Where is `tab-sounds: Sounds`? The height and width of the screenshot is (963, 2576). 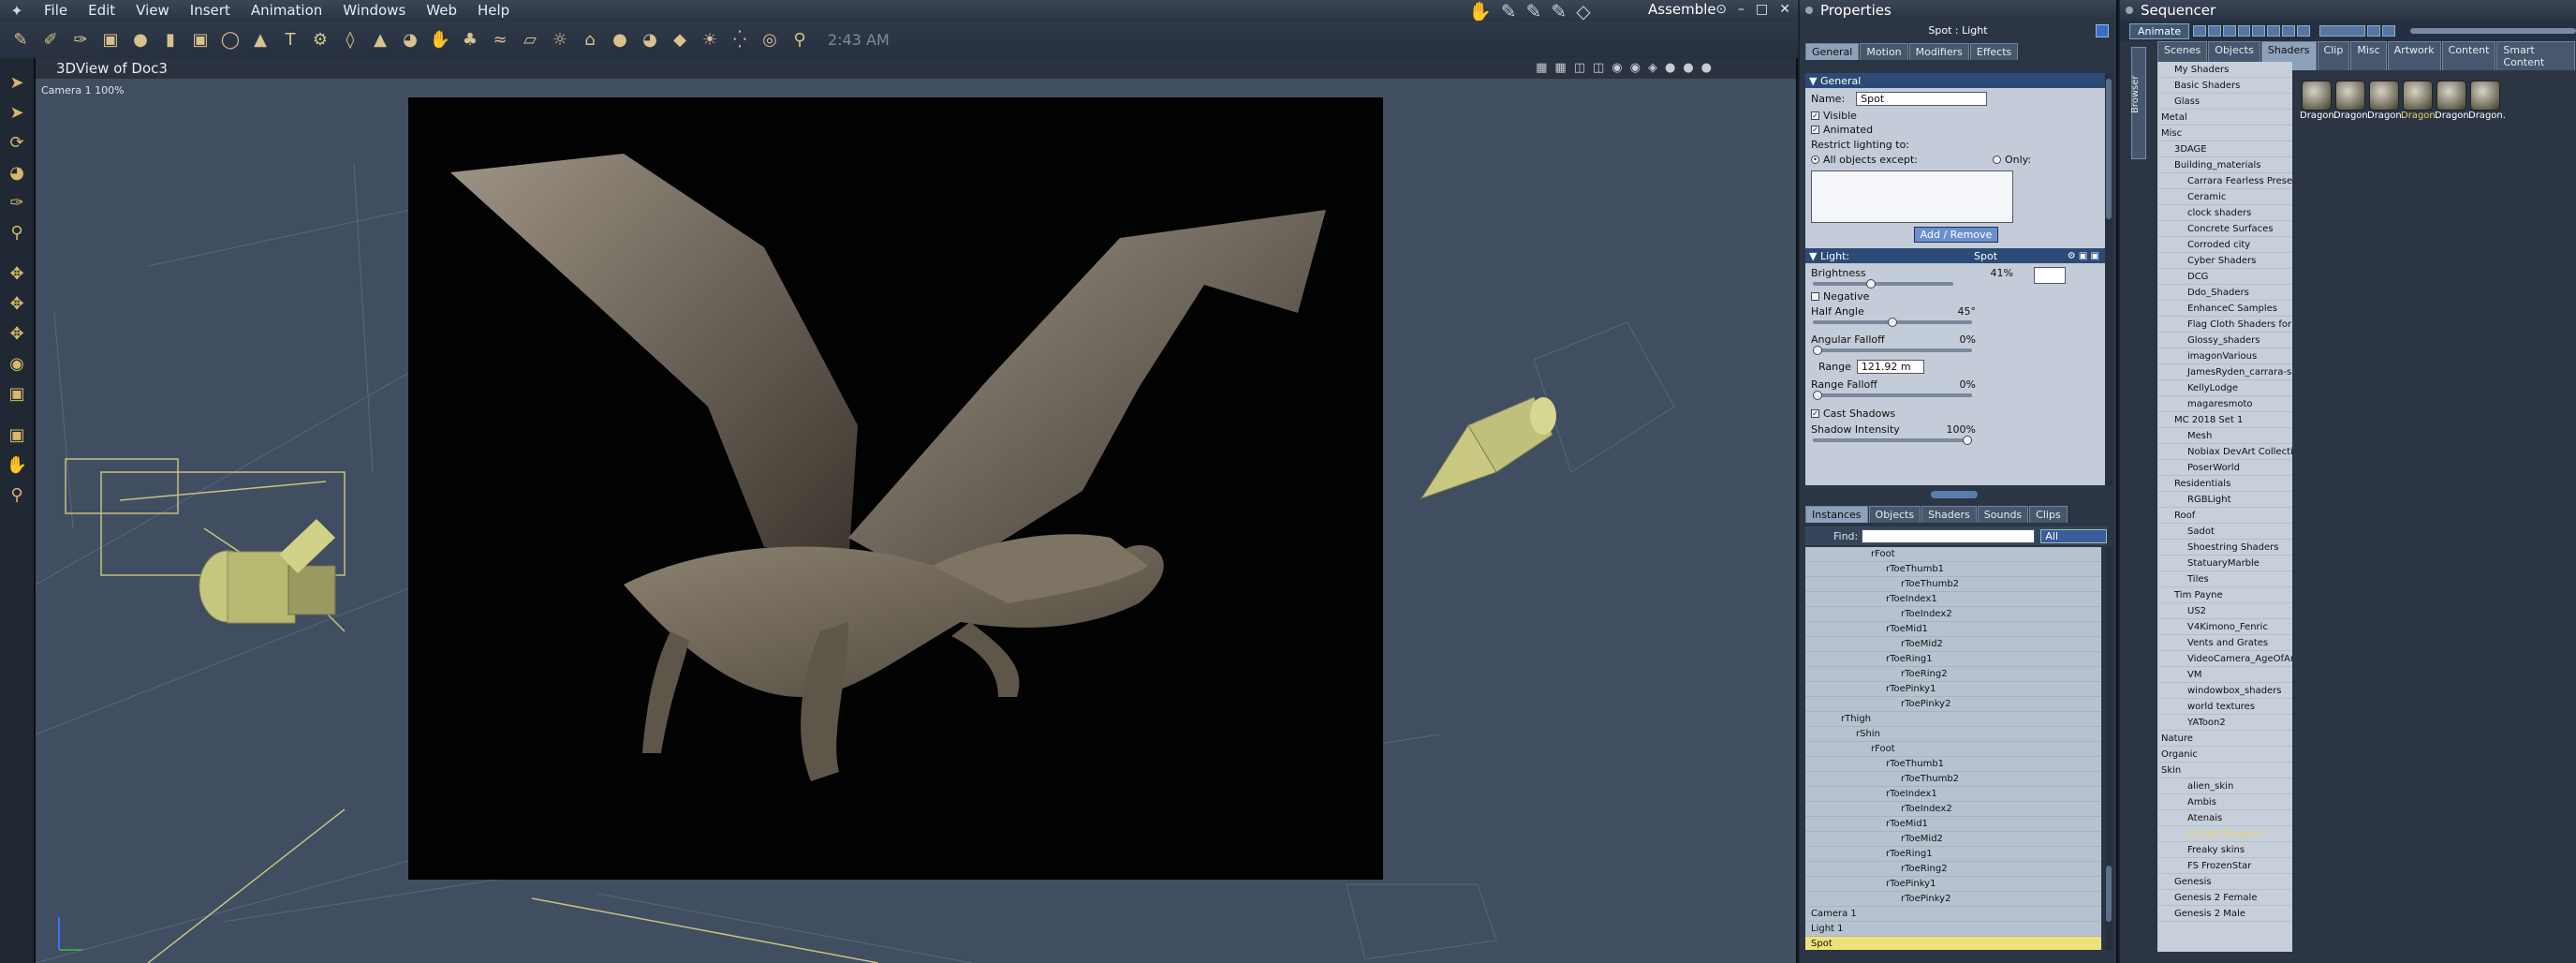 tab-sounds: Sounds is located at coordinates (2003, 514).